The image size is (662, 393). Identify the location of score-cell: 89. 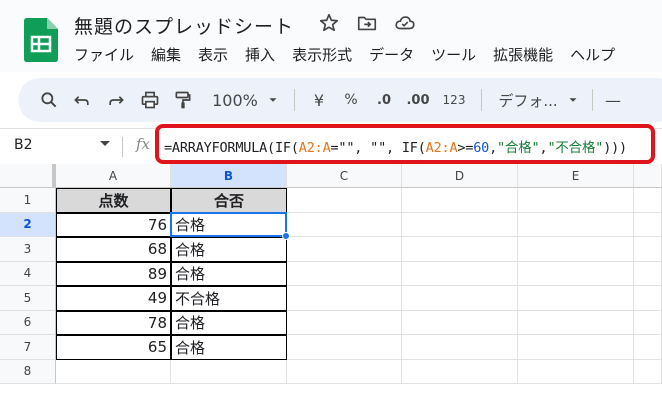
(113, 273).